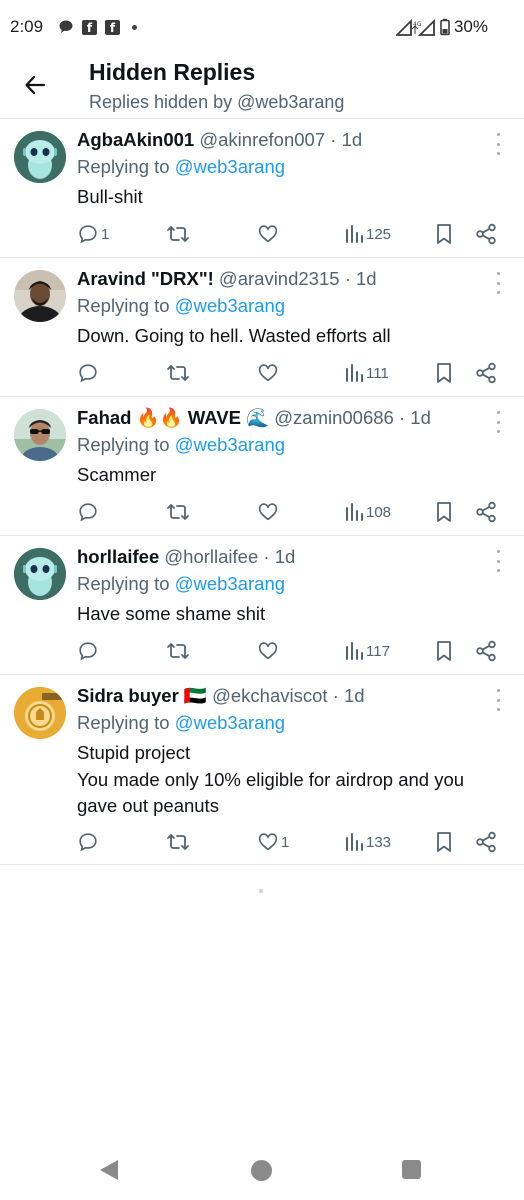 Image resolution: width=524 pixels, height=1200 pixels. I want to click on sunglasses-avatar-icon, so click(40, 435).